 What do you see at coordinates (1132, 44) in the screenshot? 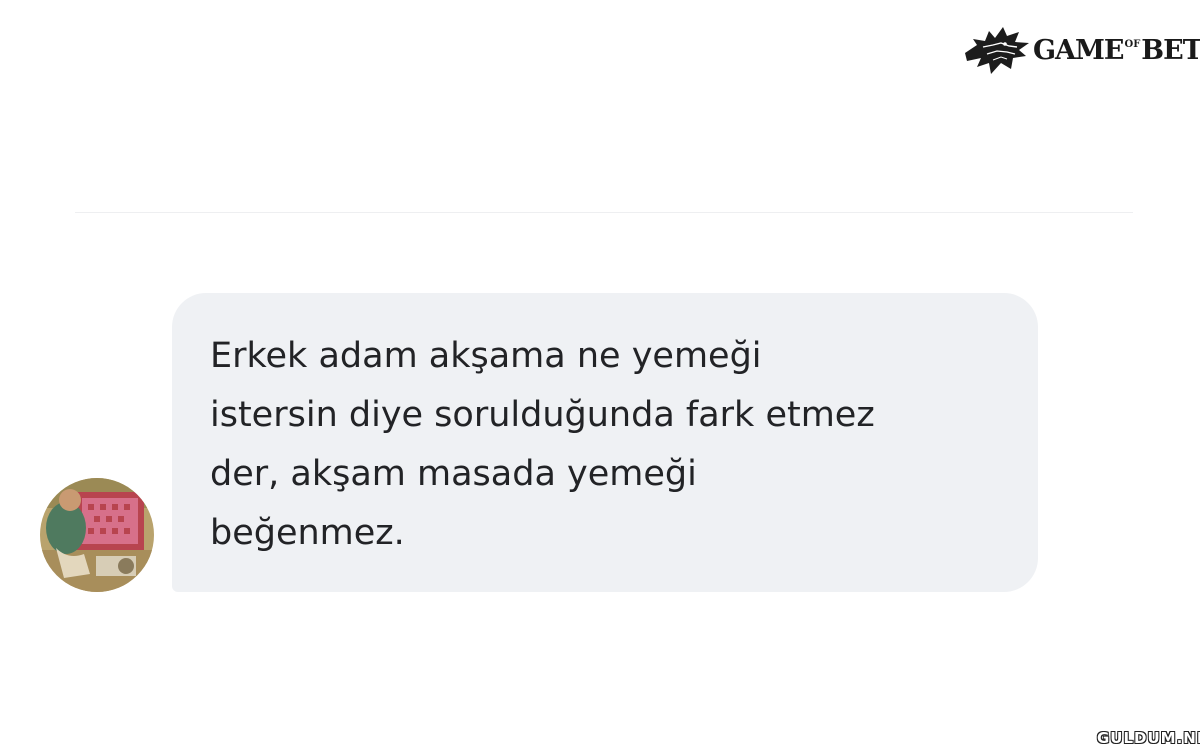
I see `logo-text-of: OF` at bounding box center [1132, 44].